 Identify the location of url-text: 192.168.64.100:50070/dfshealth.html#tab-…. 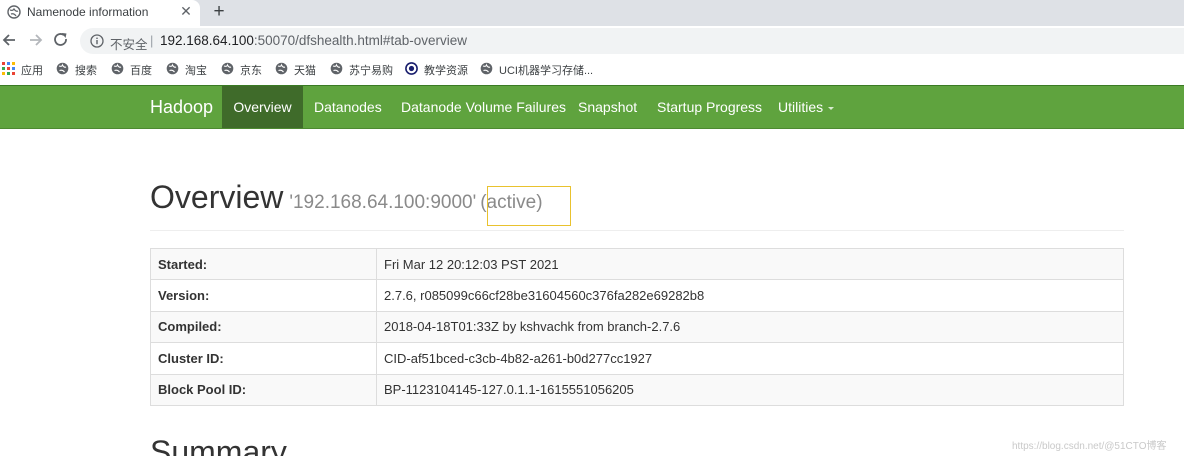
(313, 40).